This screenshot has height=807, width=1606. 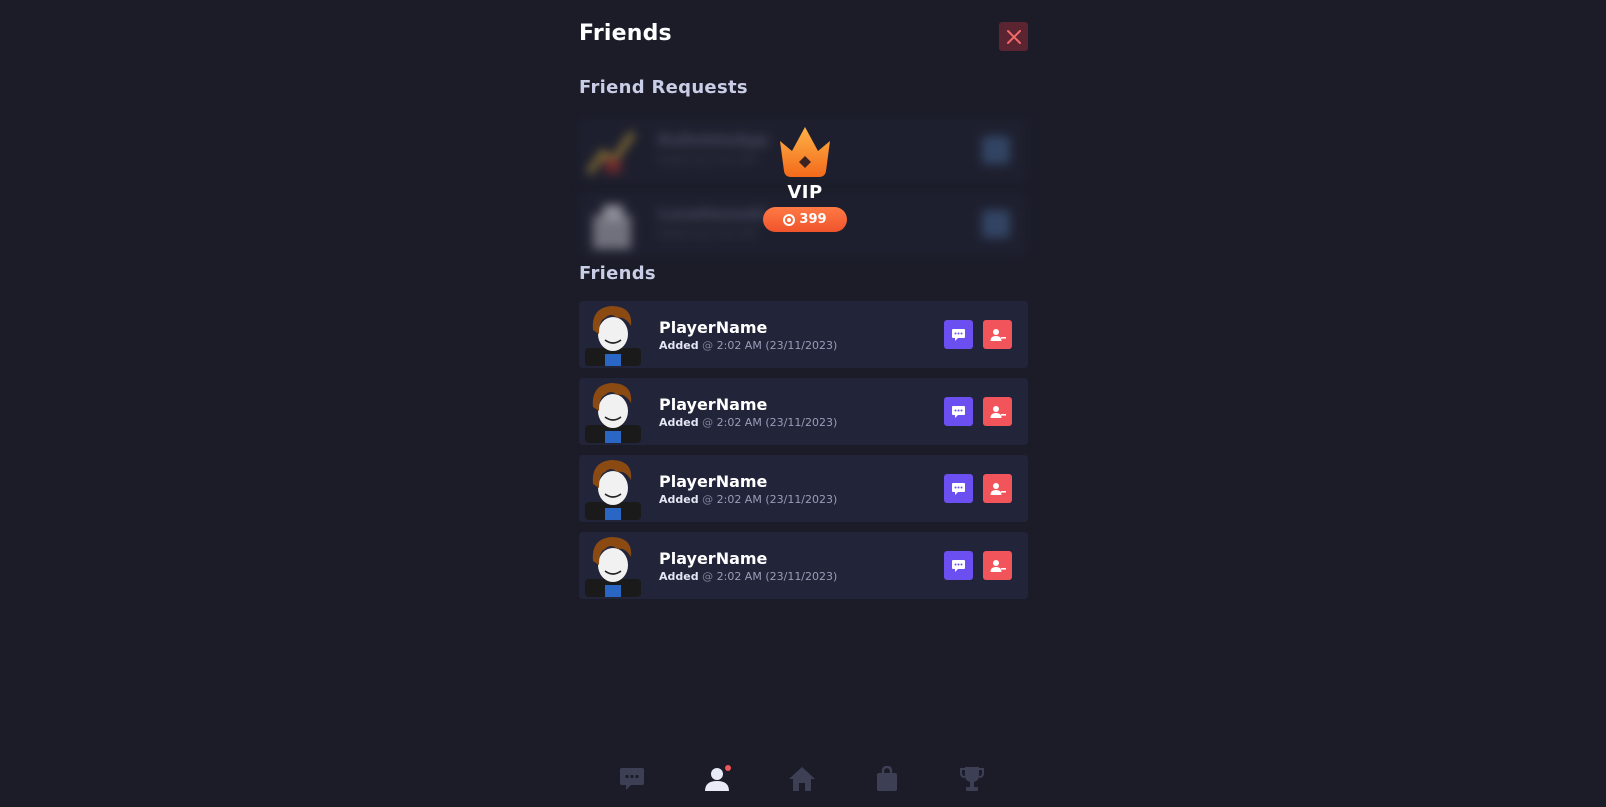 What do you see at coordinates (728, 768) in the screenshot?
I see `notification-dot` at bounding box center [728, 768].